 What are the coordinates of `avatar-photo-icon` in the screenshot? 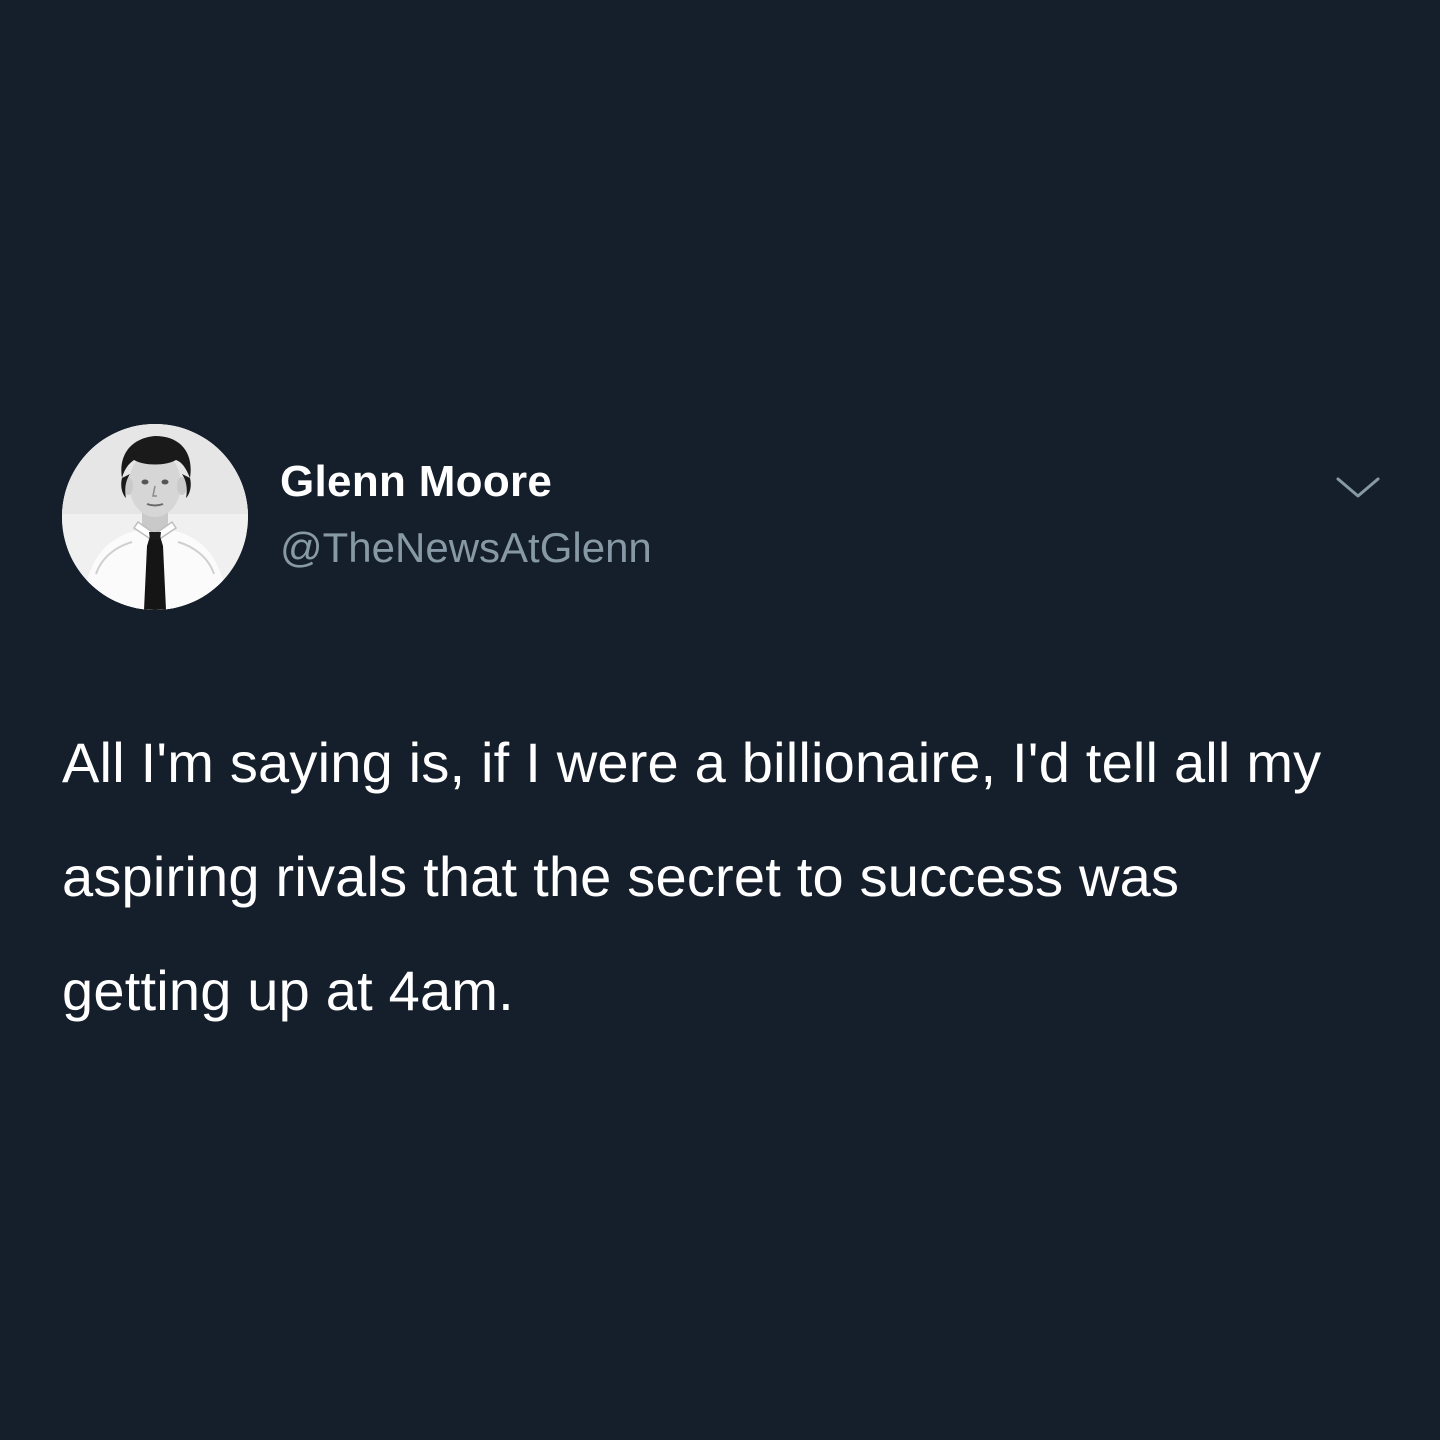 It's located at (155, 517).